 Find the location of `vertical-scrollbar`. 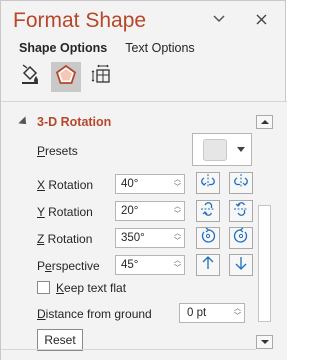

vertical-scrollbar is located at coordinates (264, 231).